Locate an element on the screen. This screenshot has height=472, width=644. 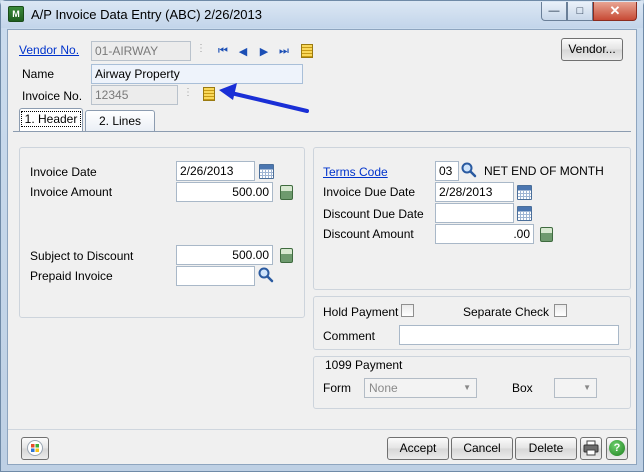
vendor-no-link: Vendor No. is located at coordinates (49, 50).